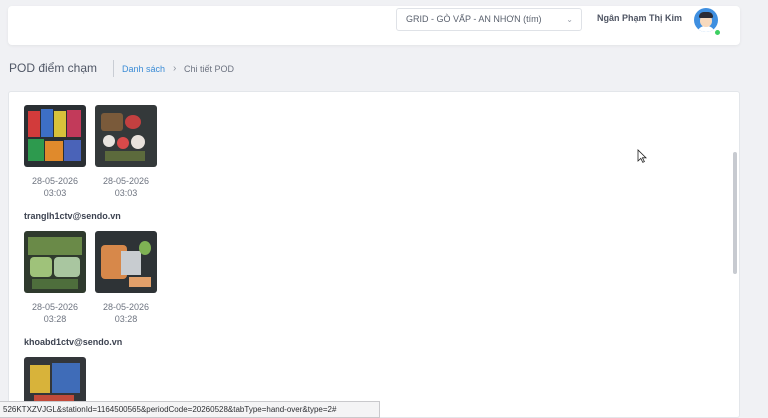  I want to click on mouse-cursor-icon, so click(642, 156).